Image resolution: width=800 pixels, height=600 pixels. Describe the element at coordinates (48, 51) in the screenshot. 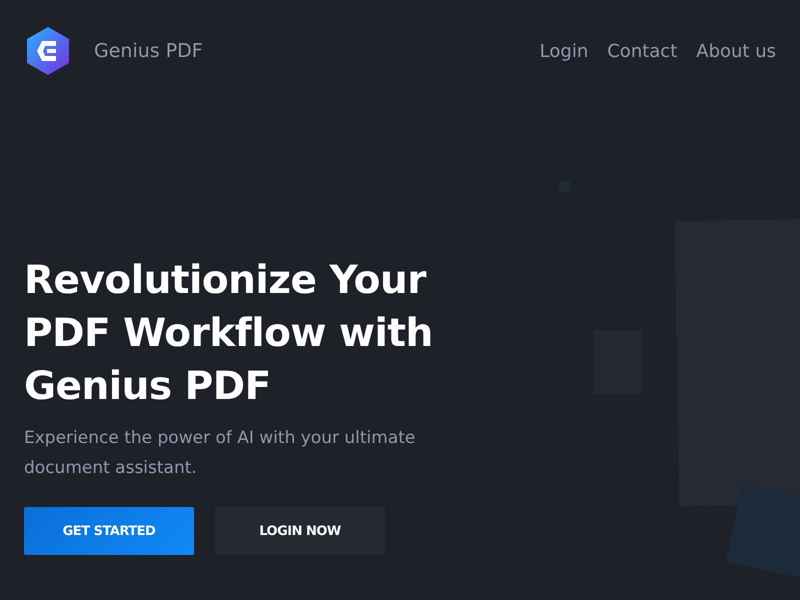

I see `logo-icon` at that location.